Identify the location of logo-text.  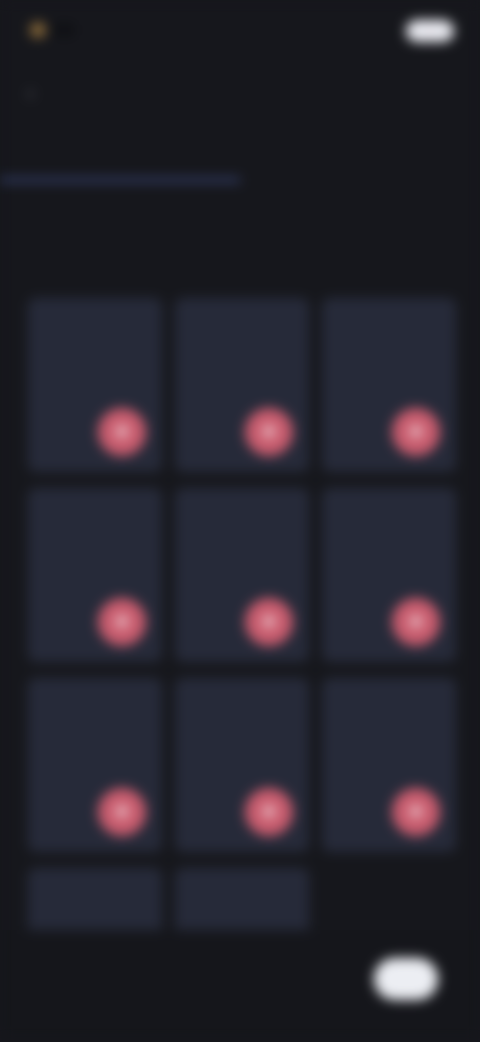
(64, 30).